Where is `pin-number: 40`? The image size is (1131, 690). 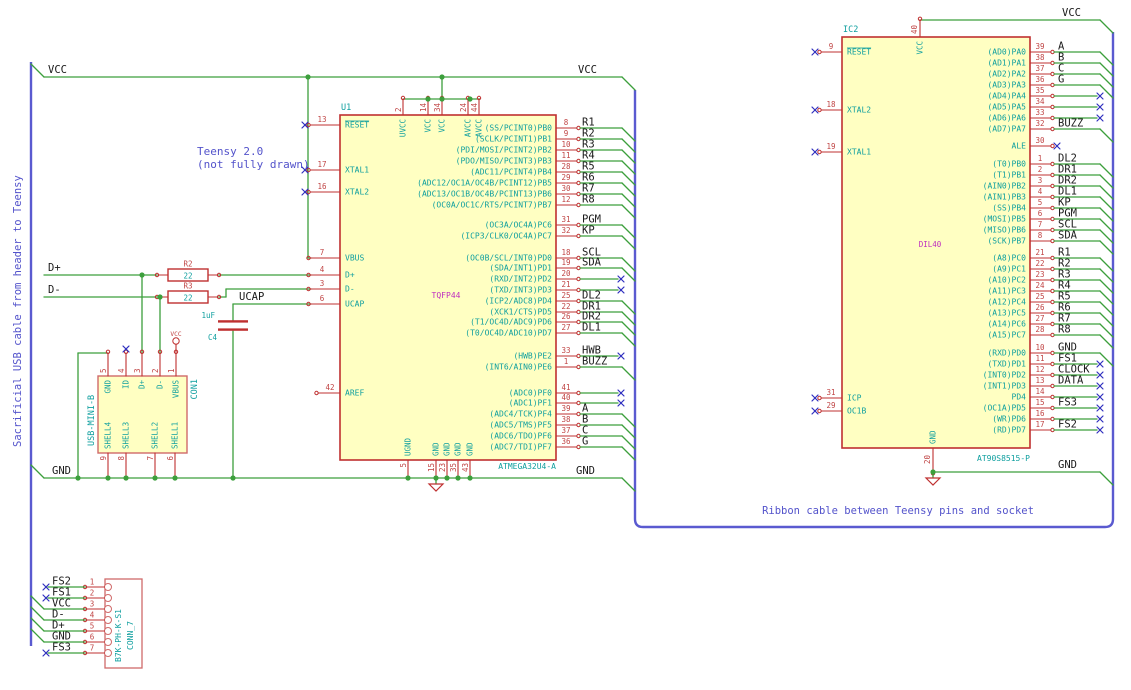 pin-number: 40 is located at coordinates (566, 397).